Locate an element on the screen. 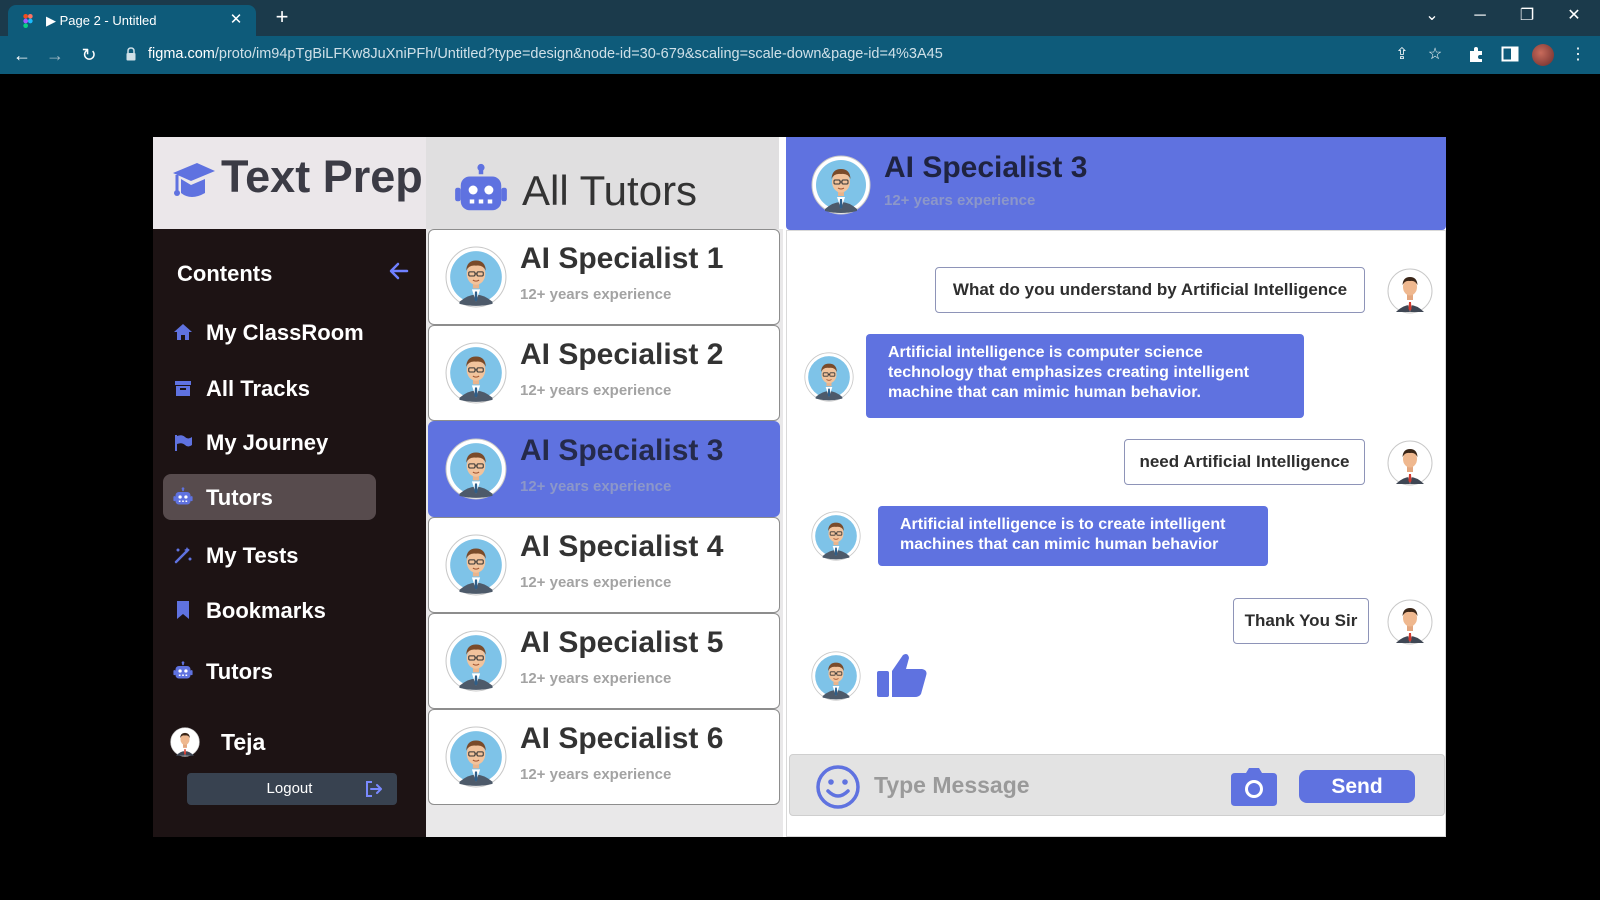  message-composer: Send is located at coordinates (1117, 785).